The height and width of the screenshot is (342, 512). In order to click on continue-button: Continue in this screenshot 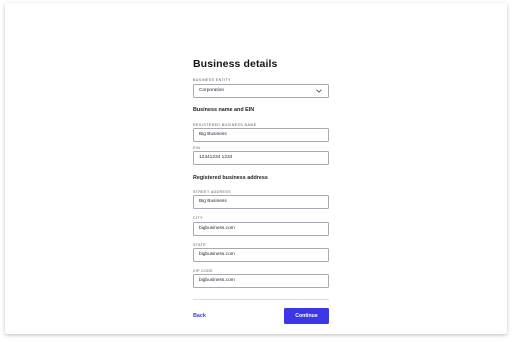, I will do `click(306, 316)`.